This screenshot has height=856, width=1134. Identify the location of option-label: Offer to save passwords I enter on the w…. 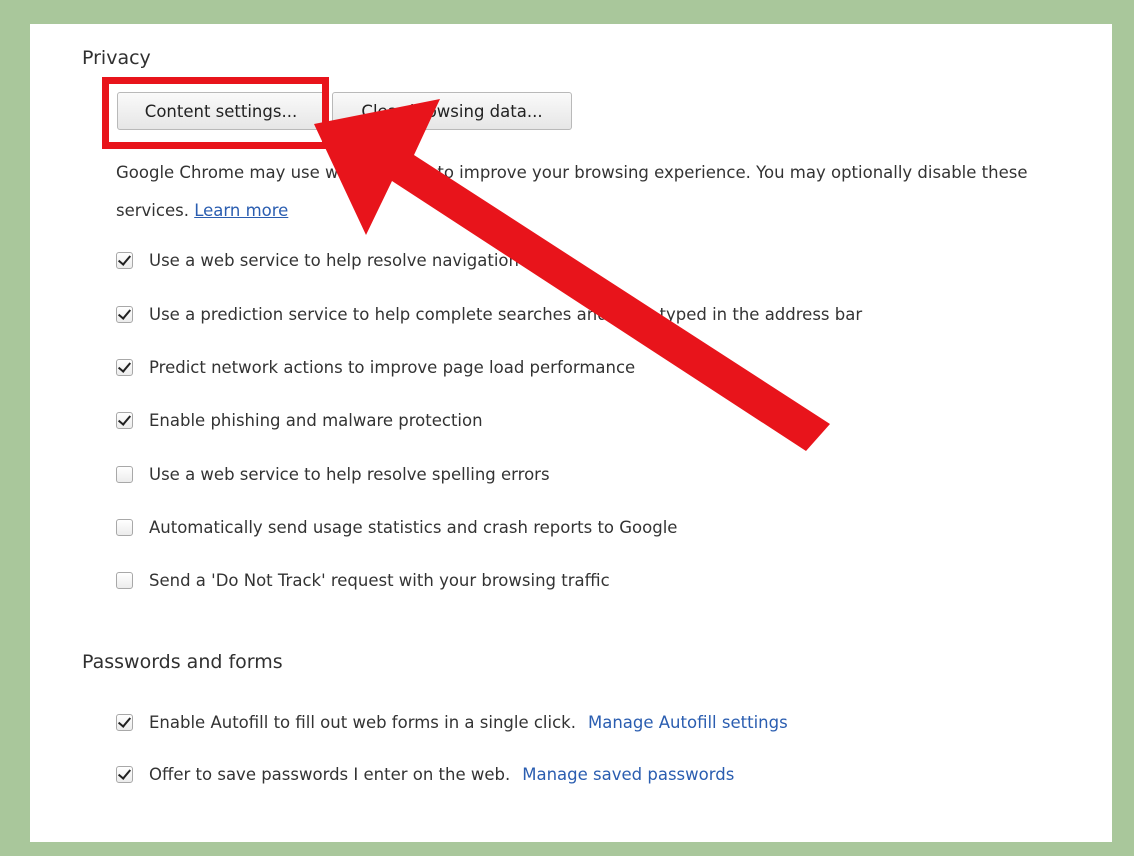
(330, 774).